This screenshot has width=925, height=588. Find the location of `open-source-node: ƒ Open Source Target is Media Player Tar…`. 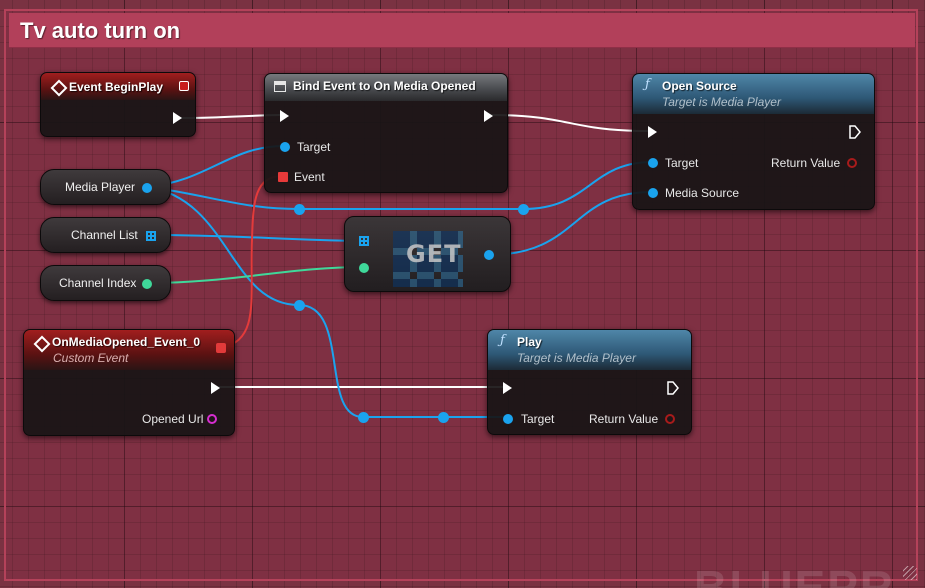

open-source-node: ƒ Open Source Target is Media Player Tar… is located at coordinates (753, 141).